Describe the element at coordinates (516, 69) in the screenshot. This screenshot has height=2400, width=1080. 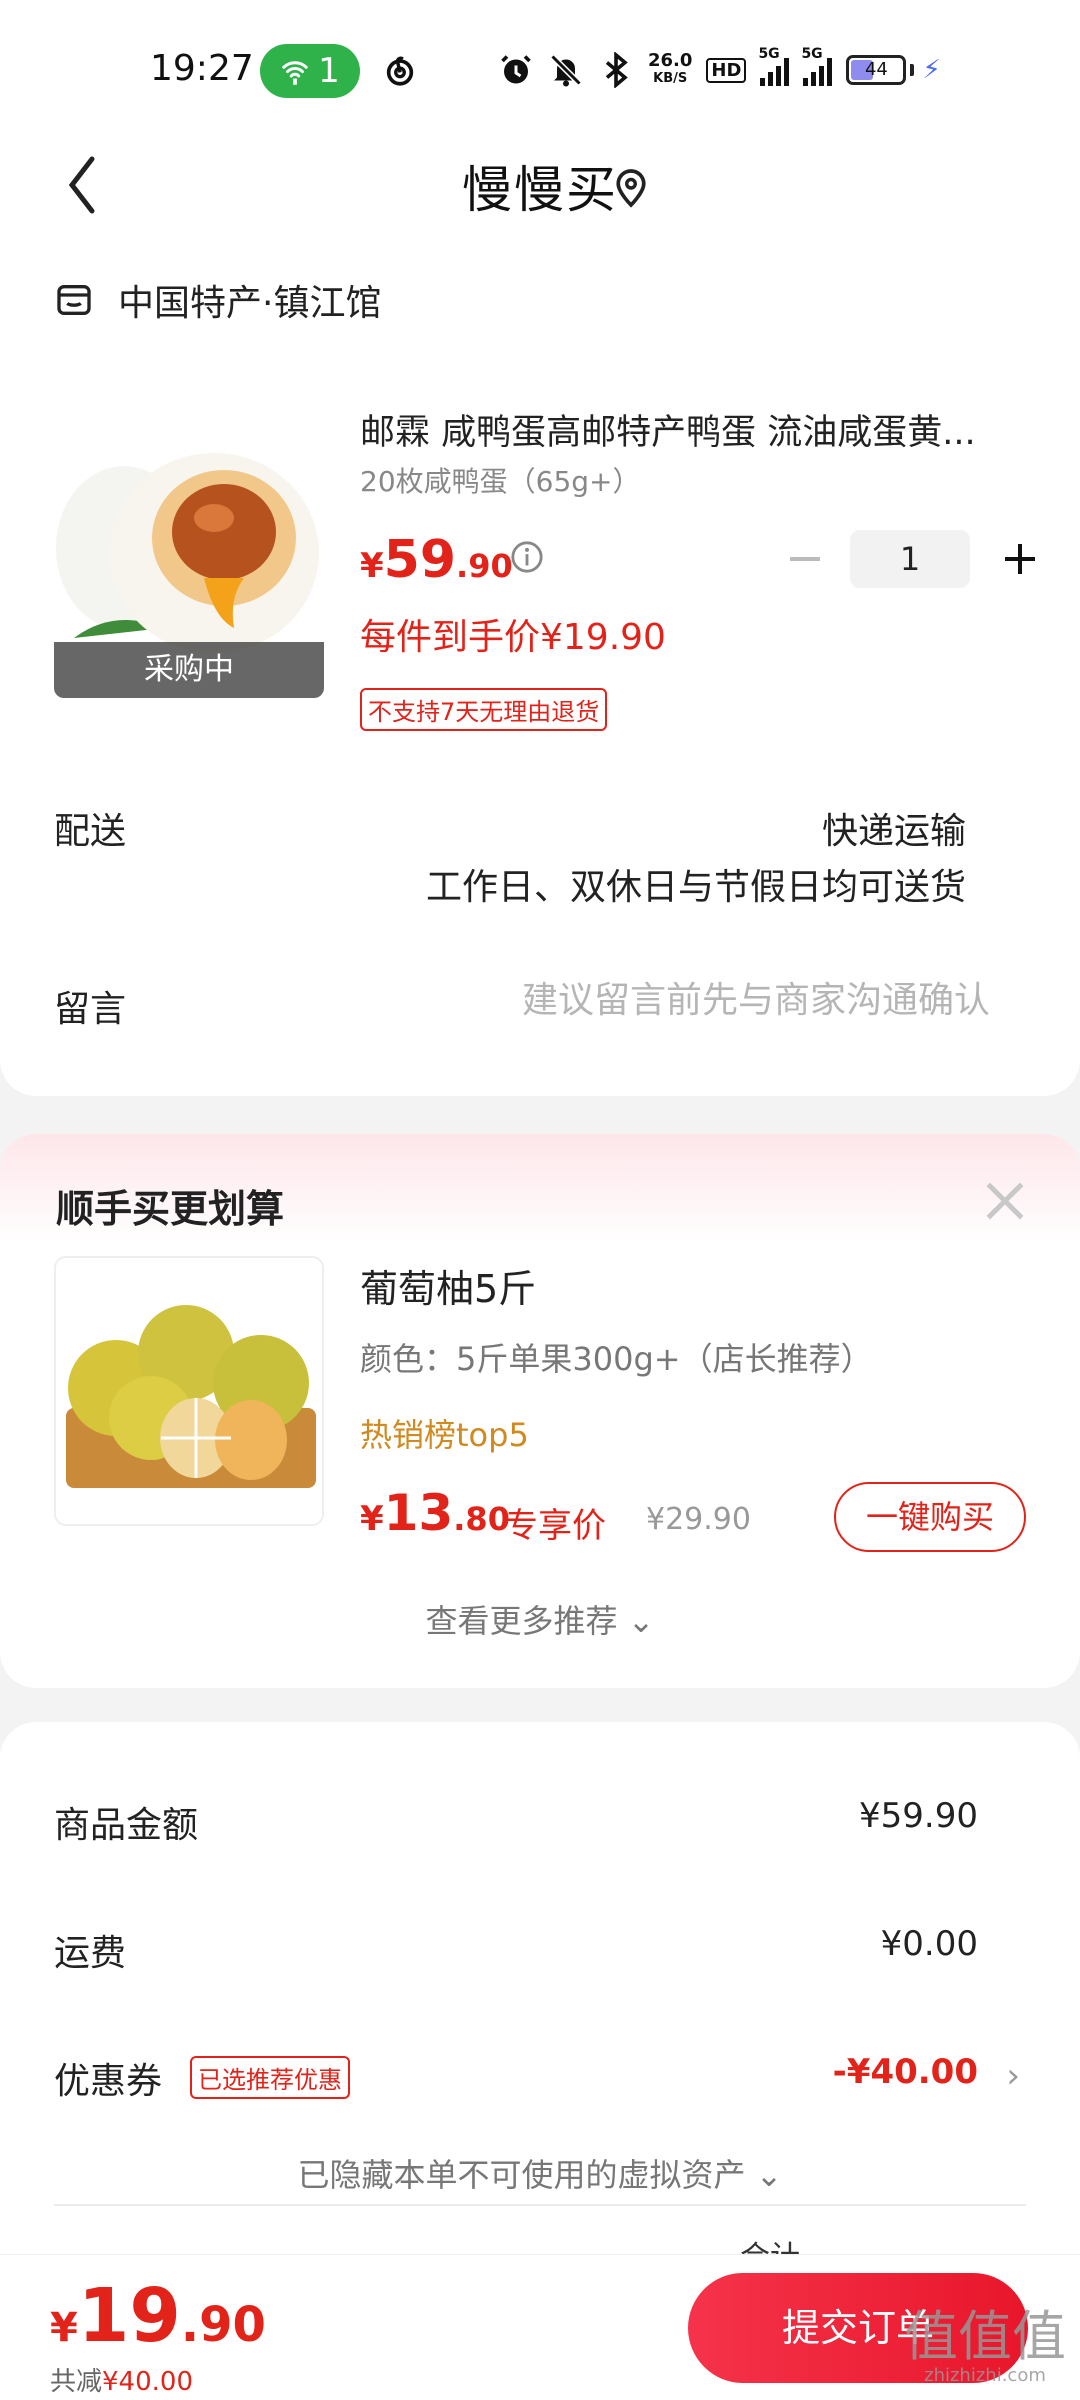
I see `alarm-icon` at that location.